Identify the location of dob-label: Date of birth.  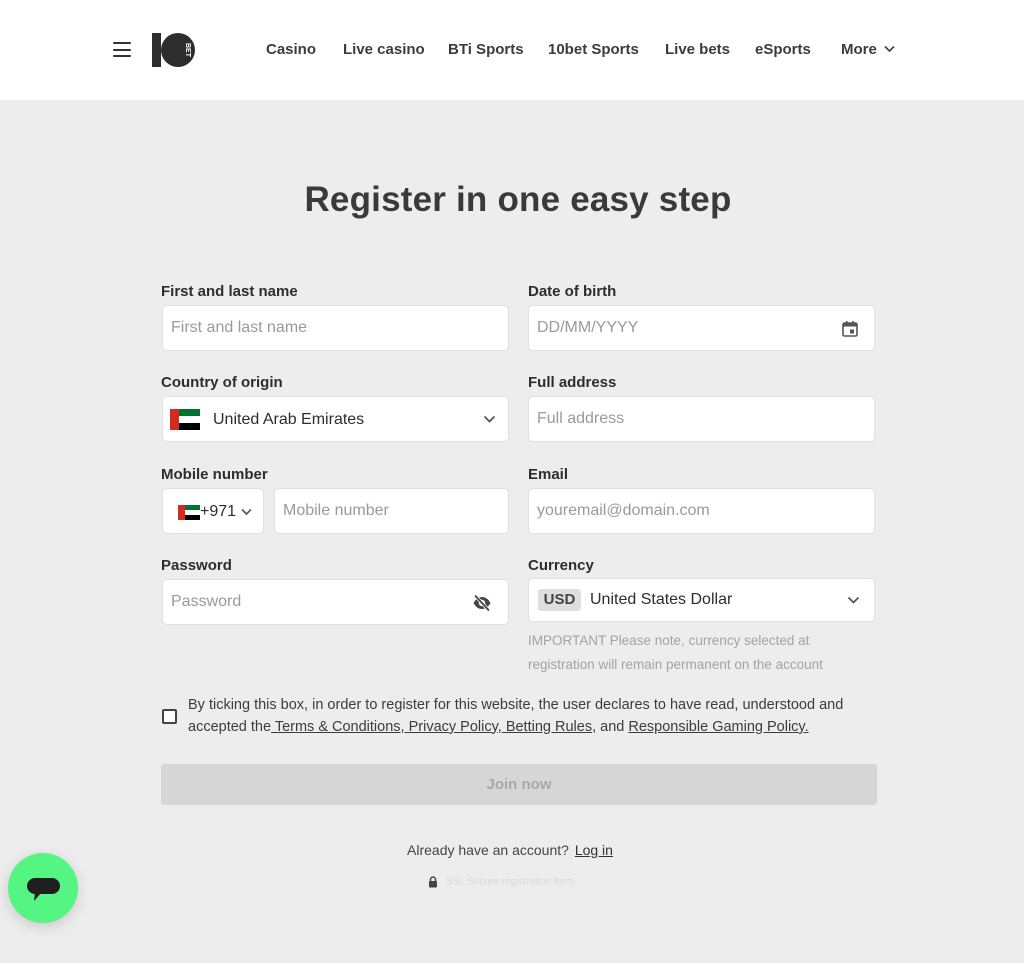
(572, 291).